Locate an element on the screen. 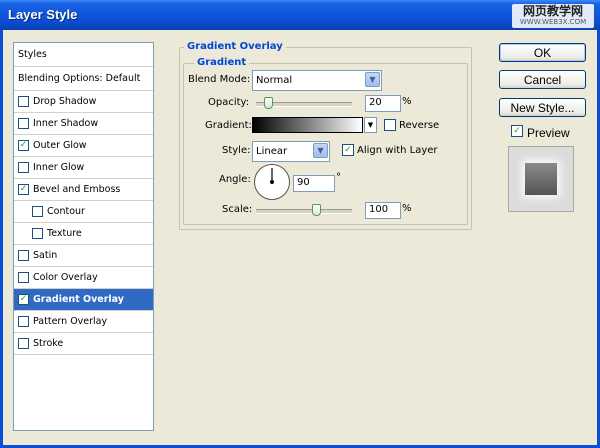 This screenshot has height=448, width=600. gradient-preview-picker is located at coordinates (307, 125).